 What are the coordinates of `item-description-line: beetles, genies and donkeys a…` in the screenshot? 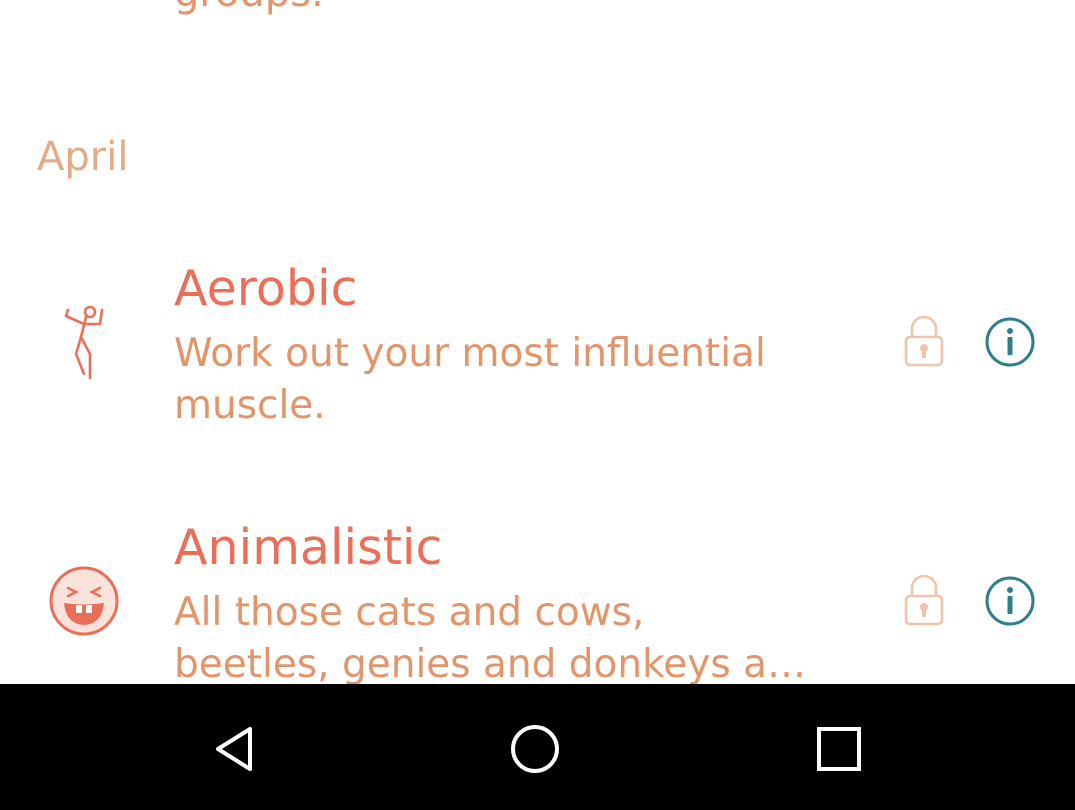 It's located at (490, 663).